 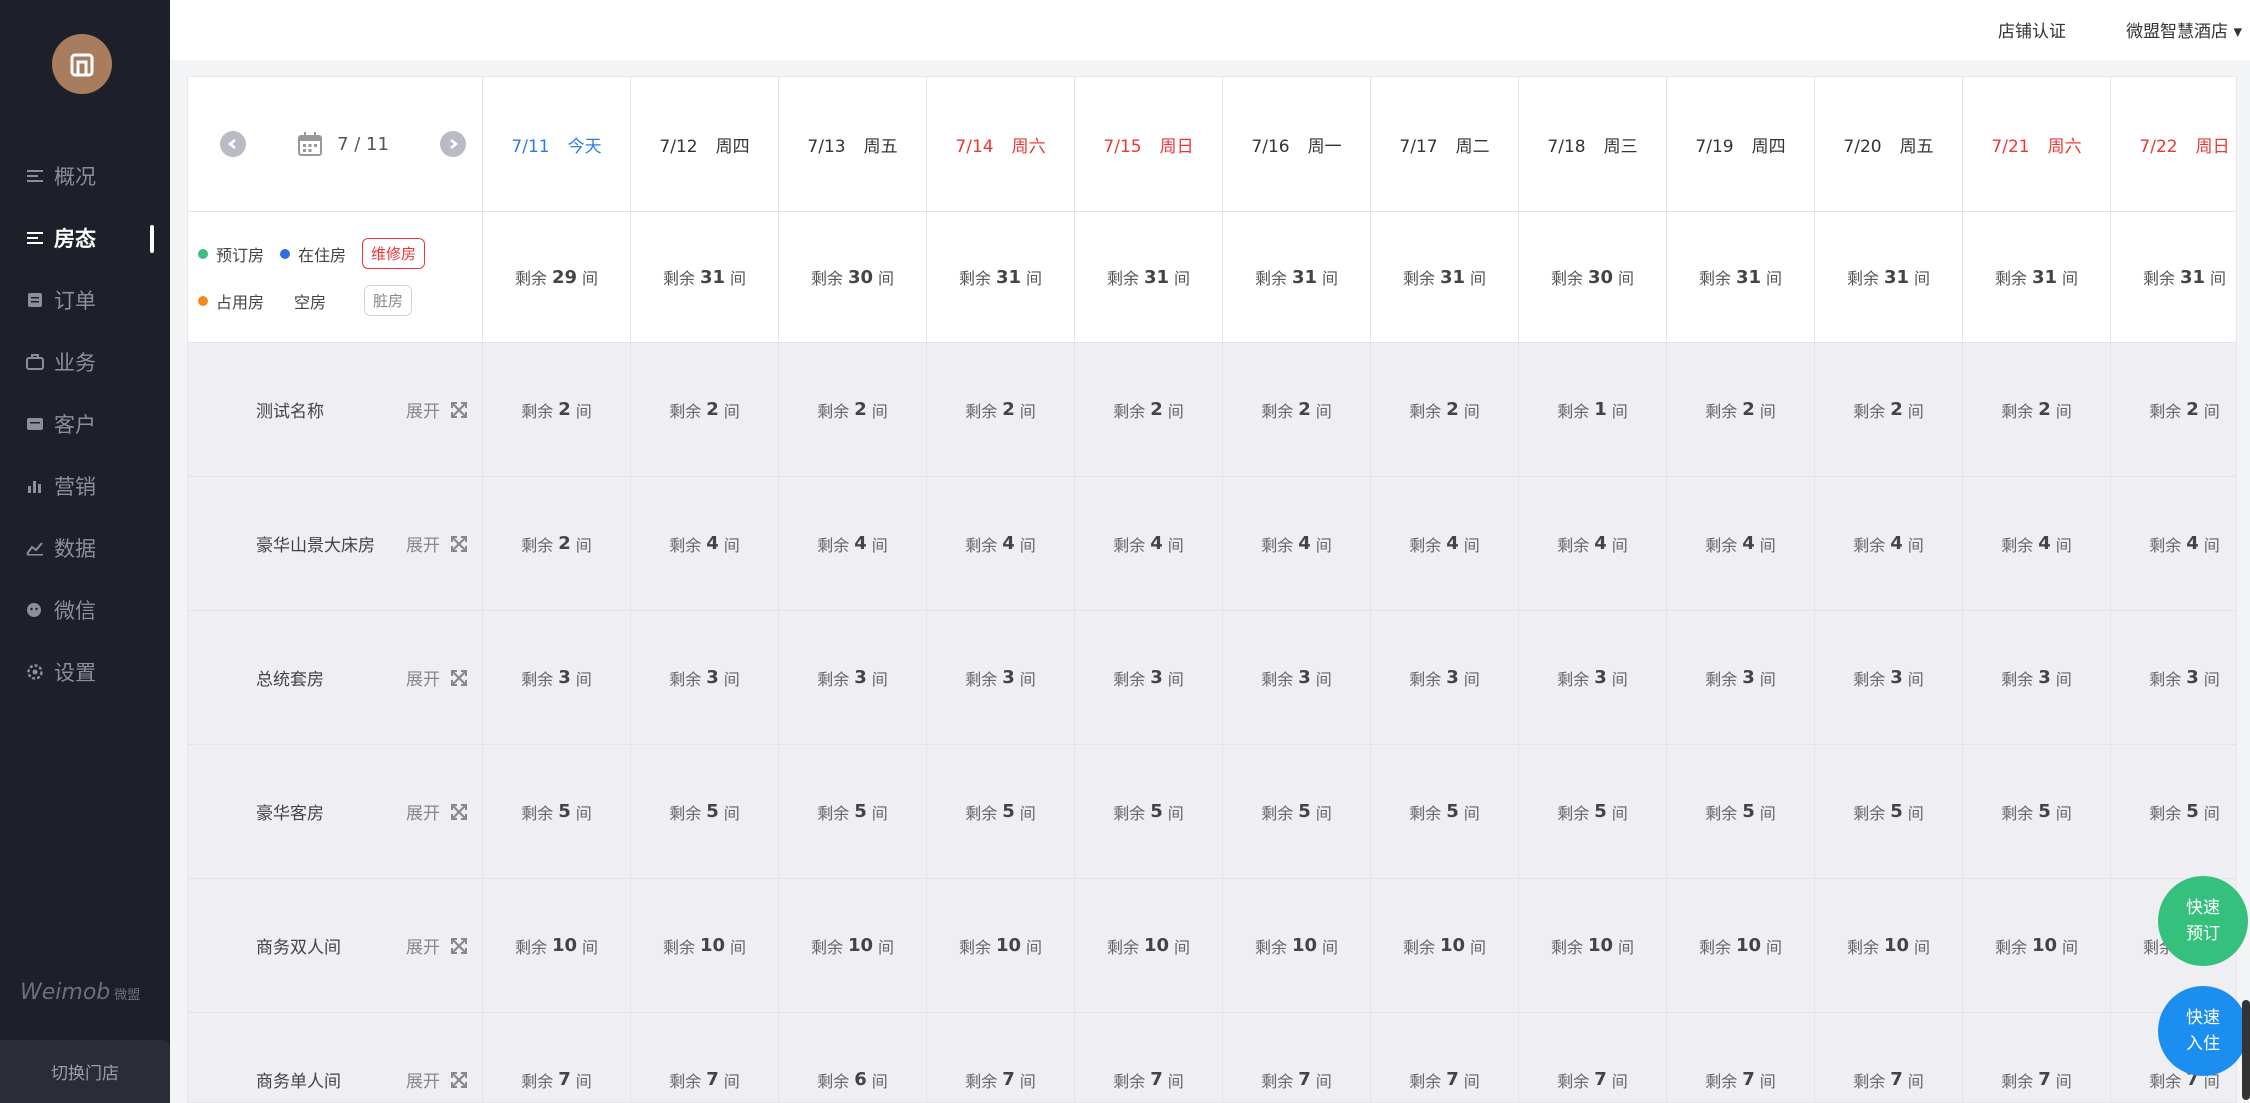 What do you see at coordinates (1593, 144) in the screenshot?
I see `date-column-header: 7/18 周三` at bounding box center [1593, 144].